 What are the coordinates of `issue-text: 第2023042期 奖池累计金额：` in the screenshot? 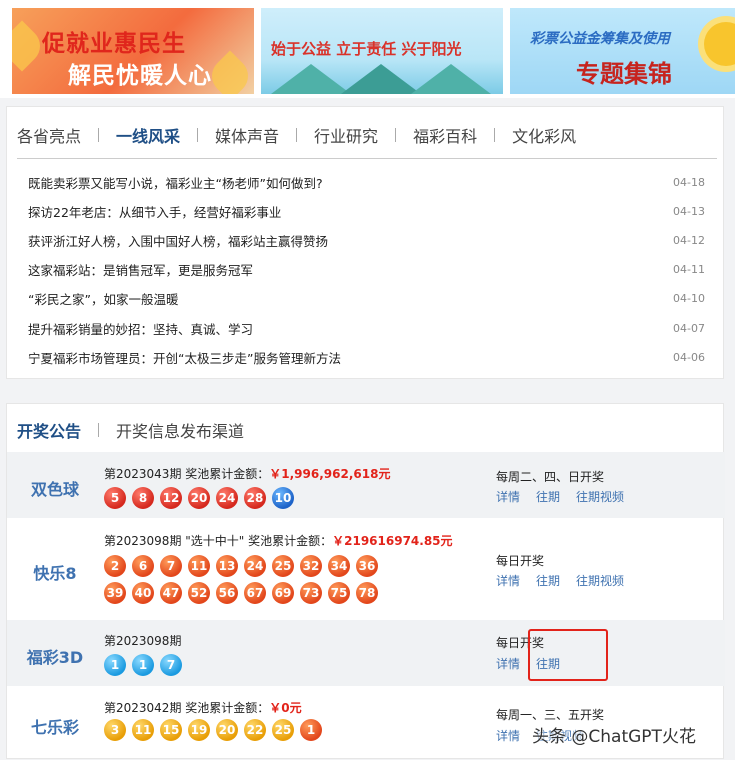 It's located at (187, 708).